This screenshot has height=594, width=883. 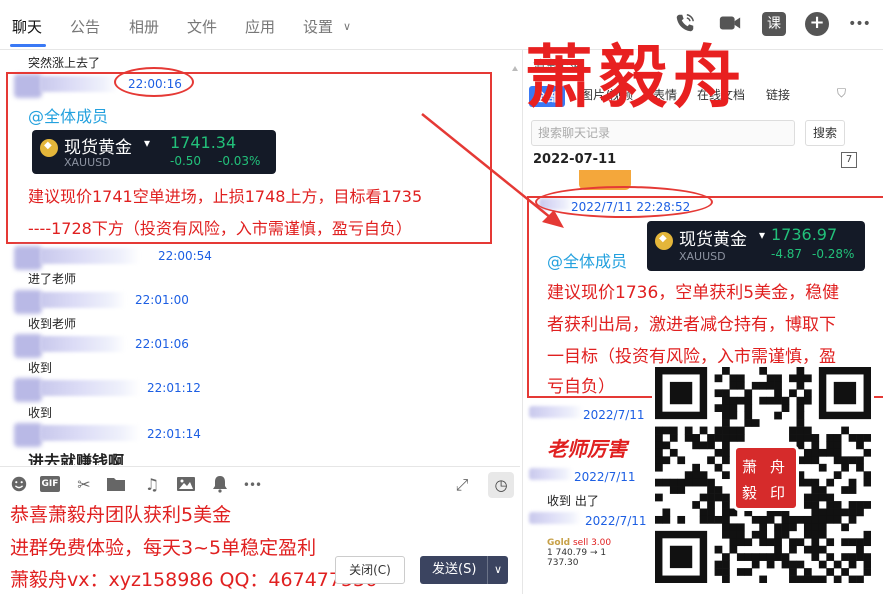 What do you see at coordinates (85, 26) in the screenshot?
I see `tab-announcement: 公告` at bounding box center [85, 26].